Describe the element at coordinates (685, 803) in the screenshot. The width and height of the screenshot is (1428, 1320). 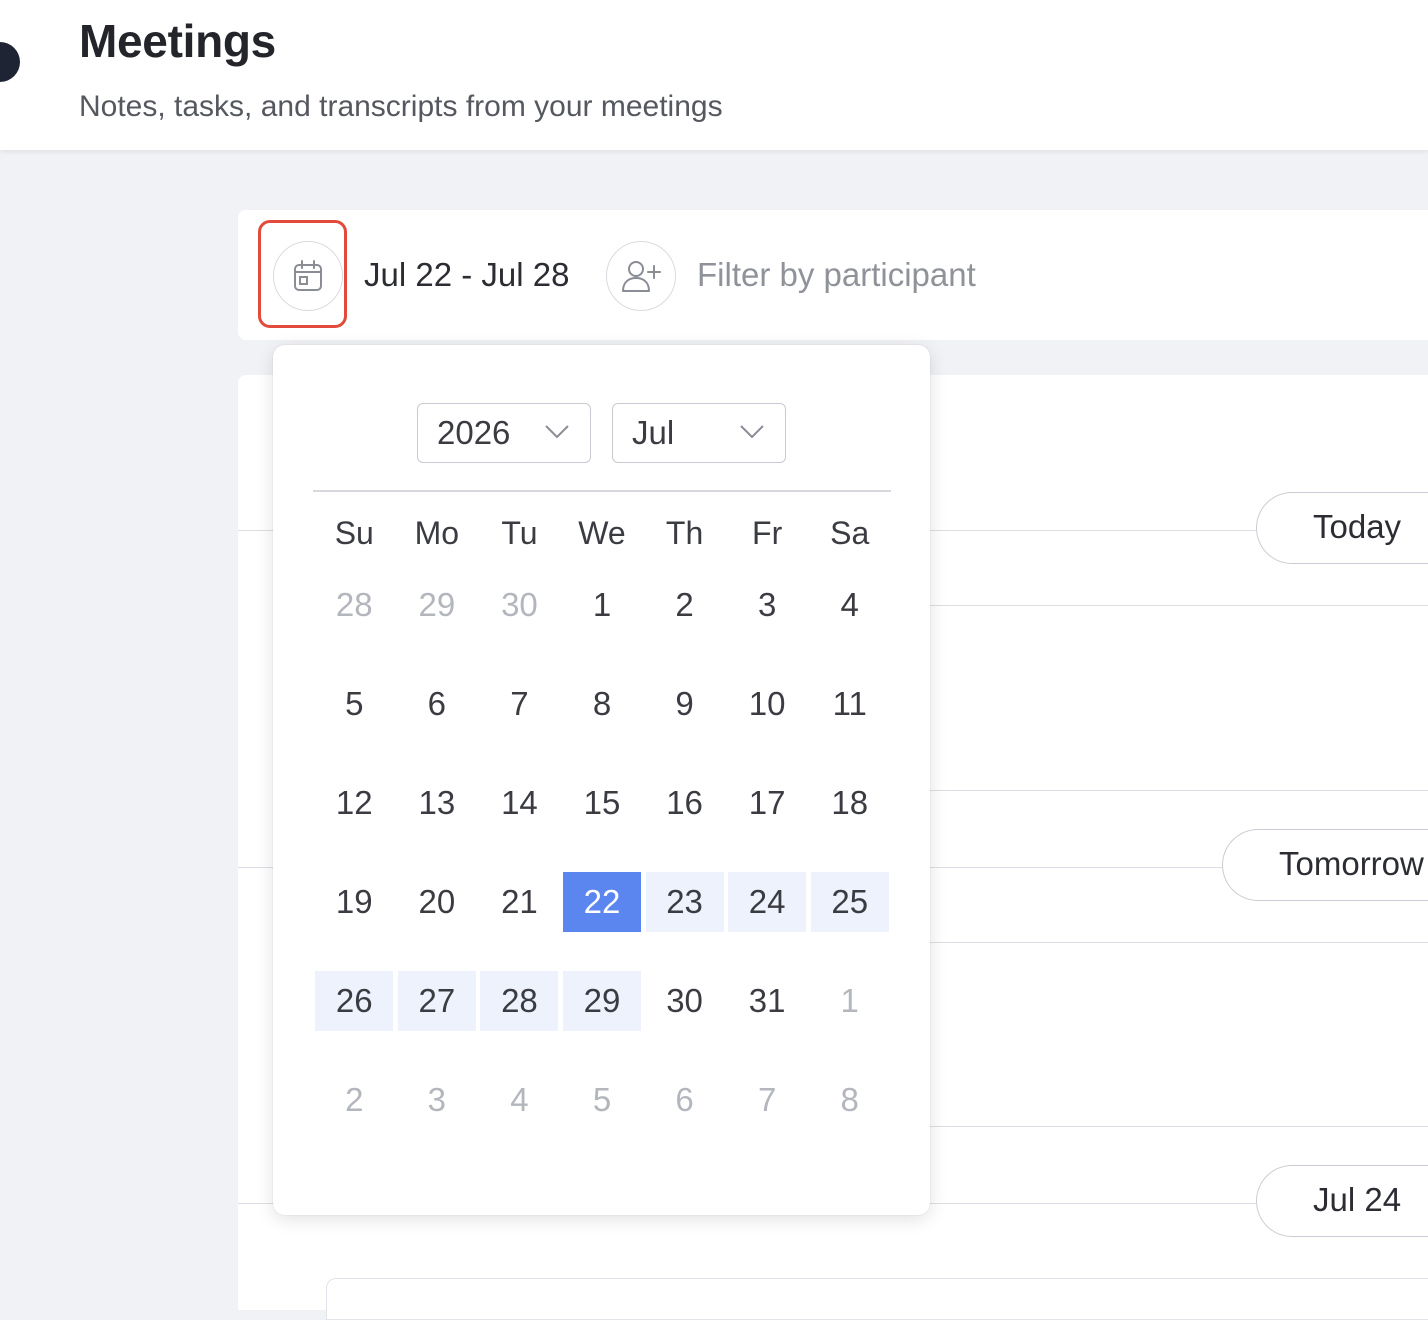
I see `day-cell: 16` at that location.